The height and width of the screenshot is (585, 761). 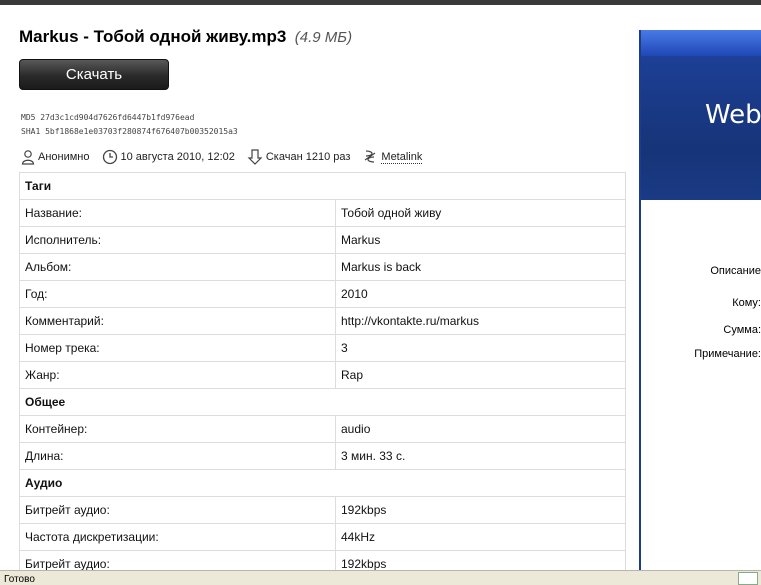 I want to click on note-label: Примечание:, so click(x=727, y=354).